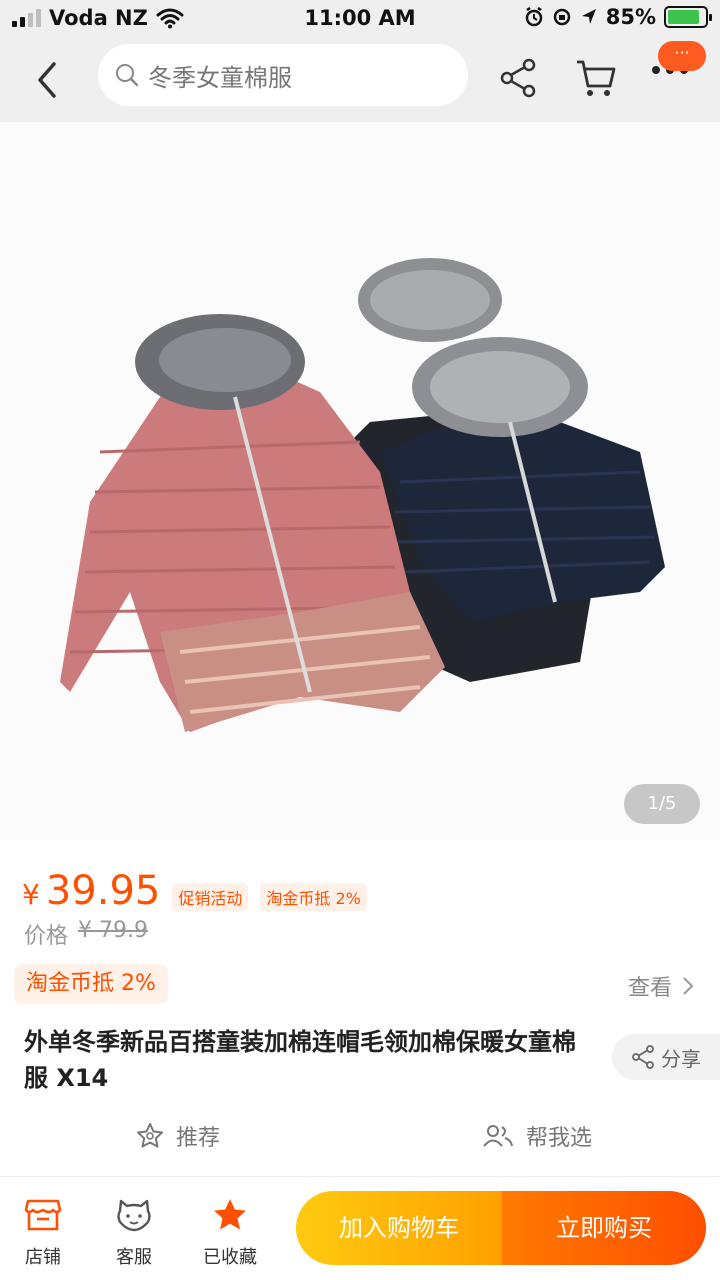 This screenshot has height=1280, width=720. I want to click on recommend-label: 推荐, so click(198, 1138).